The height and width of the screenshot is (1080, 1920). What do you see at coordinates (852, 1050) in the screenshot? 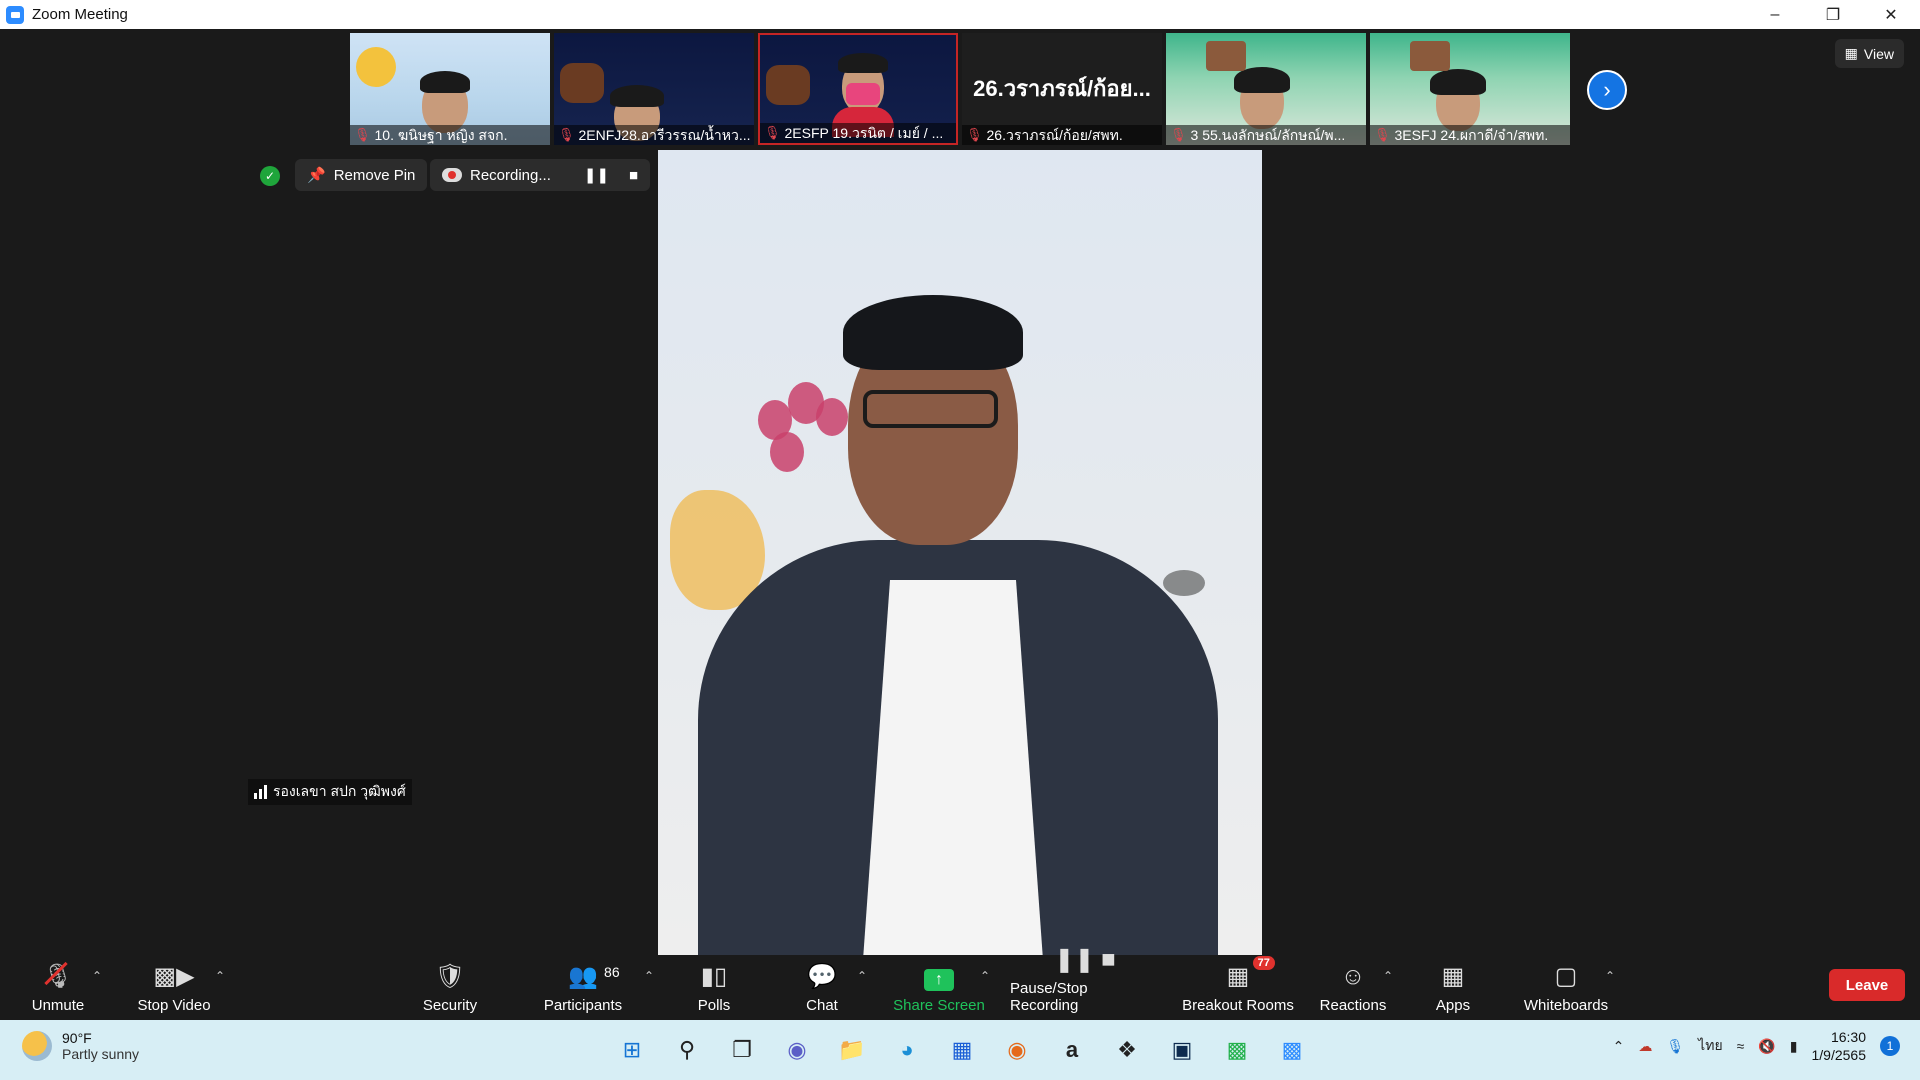
I see `file-explorer-icon: 📁` at bounding box center [852, 1050].